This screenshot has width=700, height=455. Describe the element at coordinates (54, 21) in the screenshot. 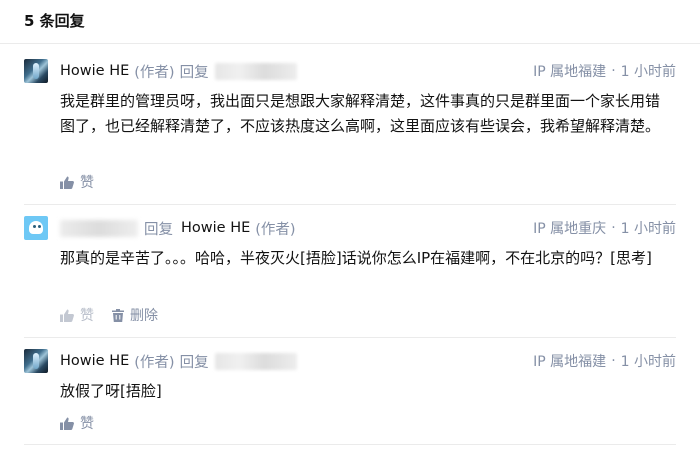

I see `reply-count-title: 5 条回复` at that location.